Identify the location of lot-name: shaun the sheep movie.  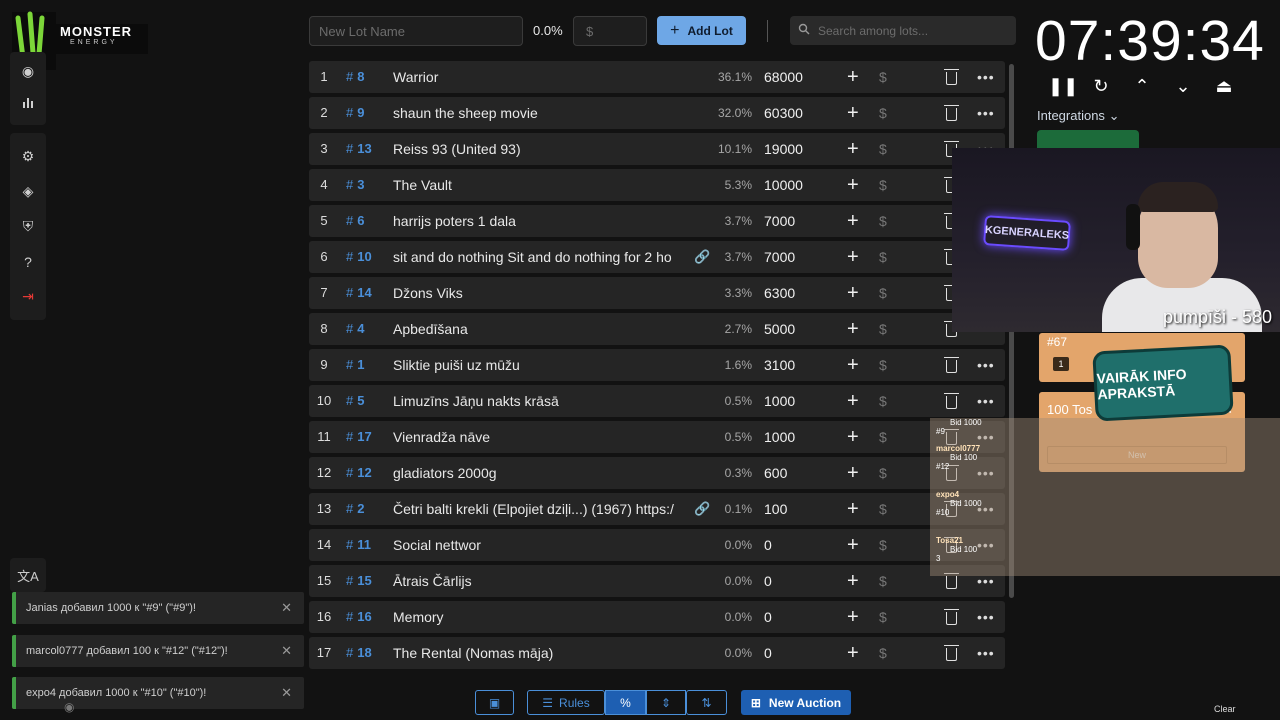
(540, 113).